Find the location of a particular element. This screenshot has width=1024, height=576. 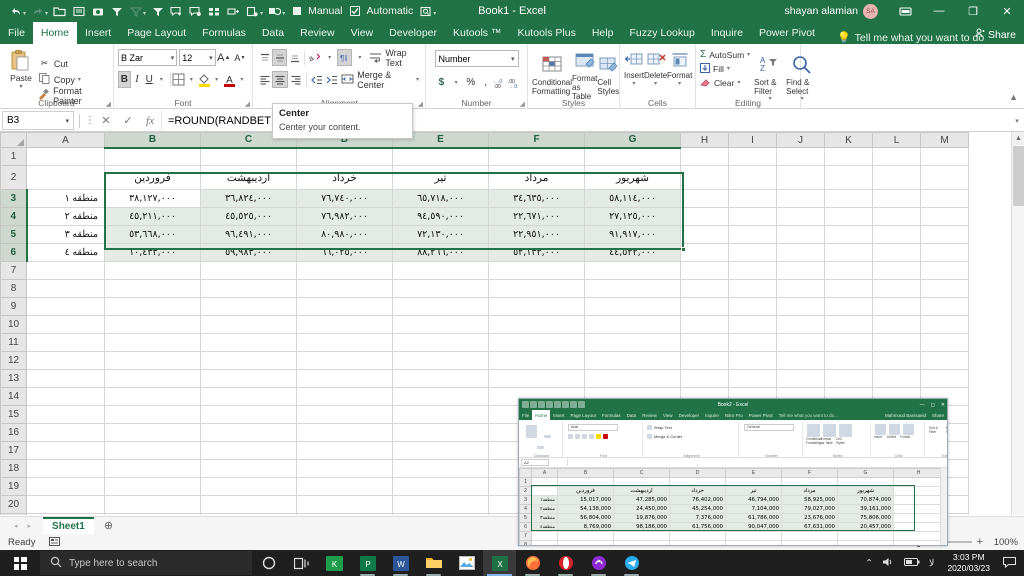

inner-bold-icon is located at coordinates (570, 436).